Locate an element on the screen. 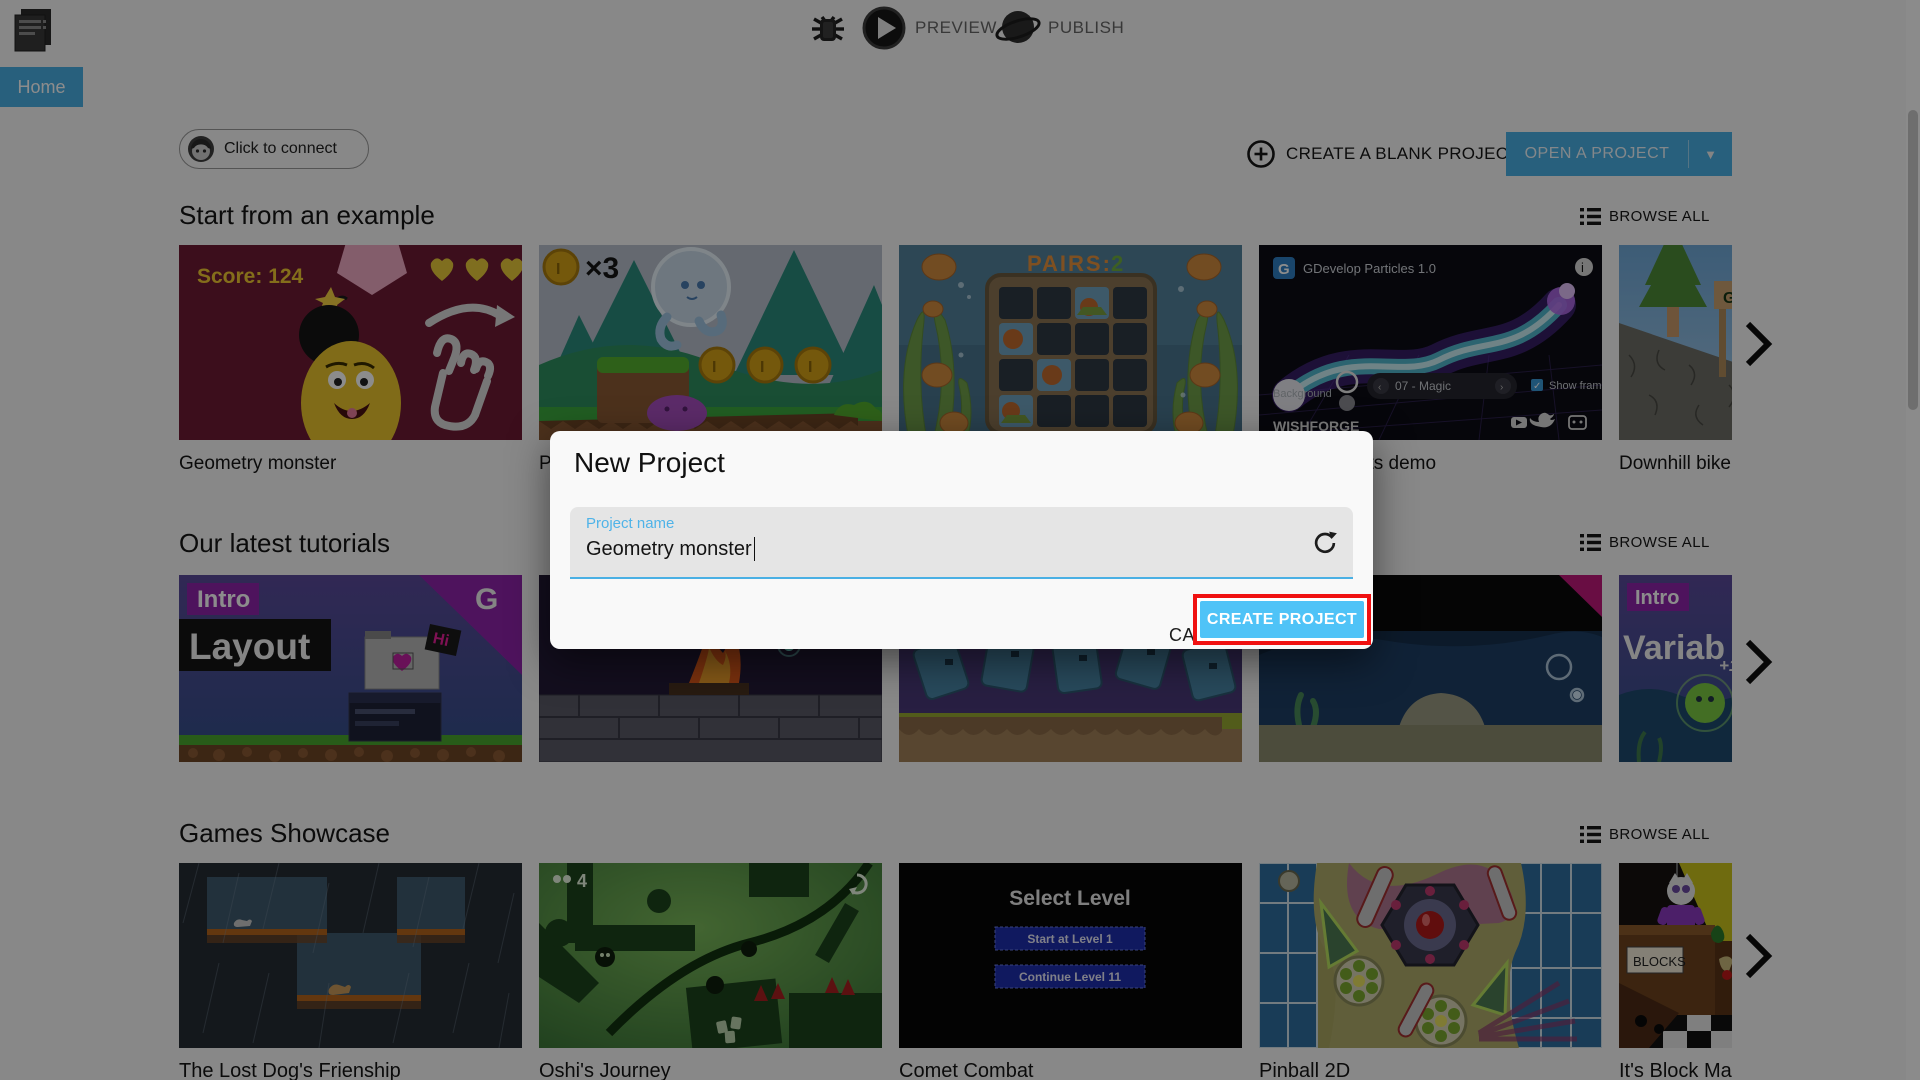  create-project-button: CREATE PROJECT is located at coordinates (1282, 619).